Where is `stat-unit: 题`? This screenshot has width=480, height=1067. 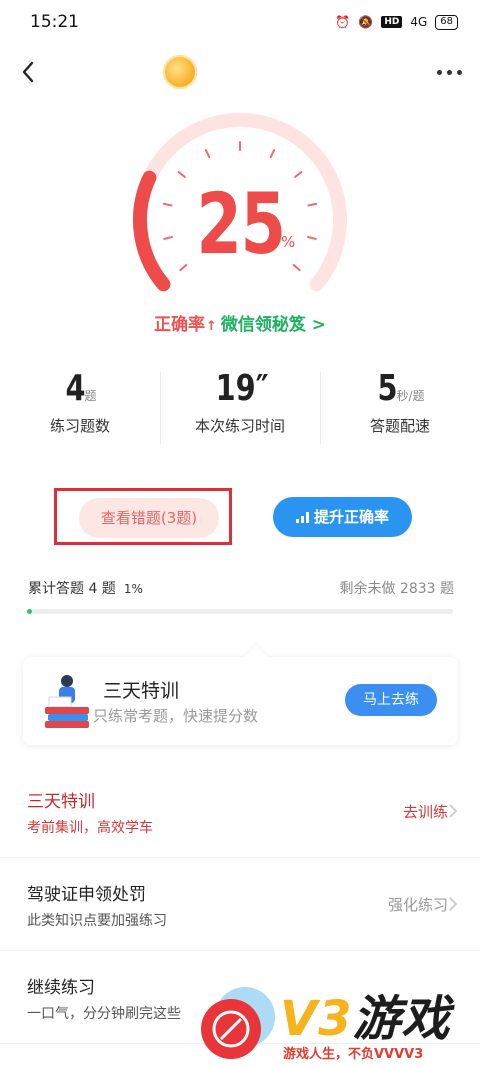 stat-unit: 题 is located at coordinates (90, 396).